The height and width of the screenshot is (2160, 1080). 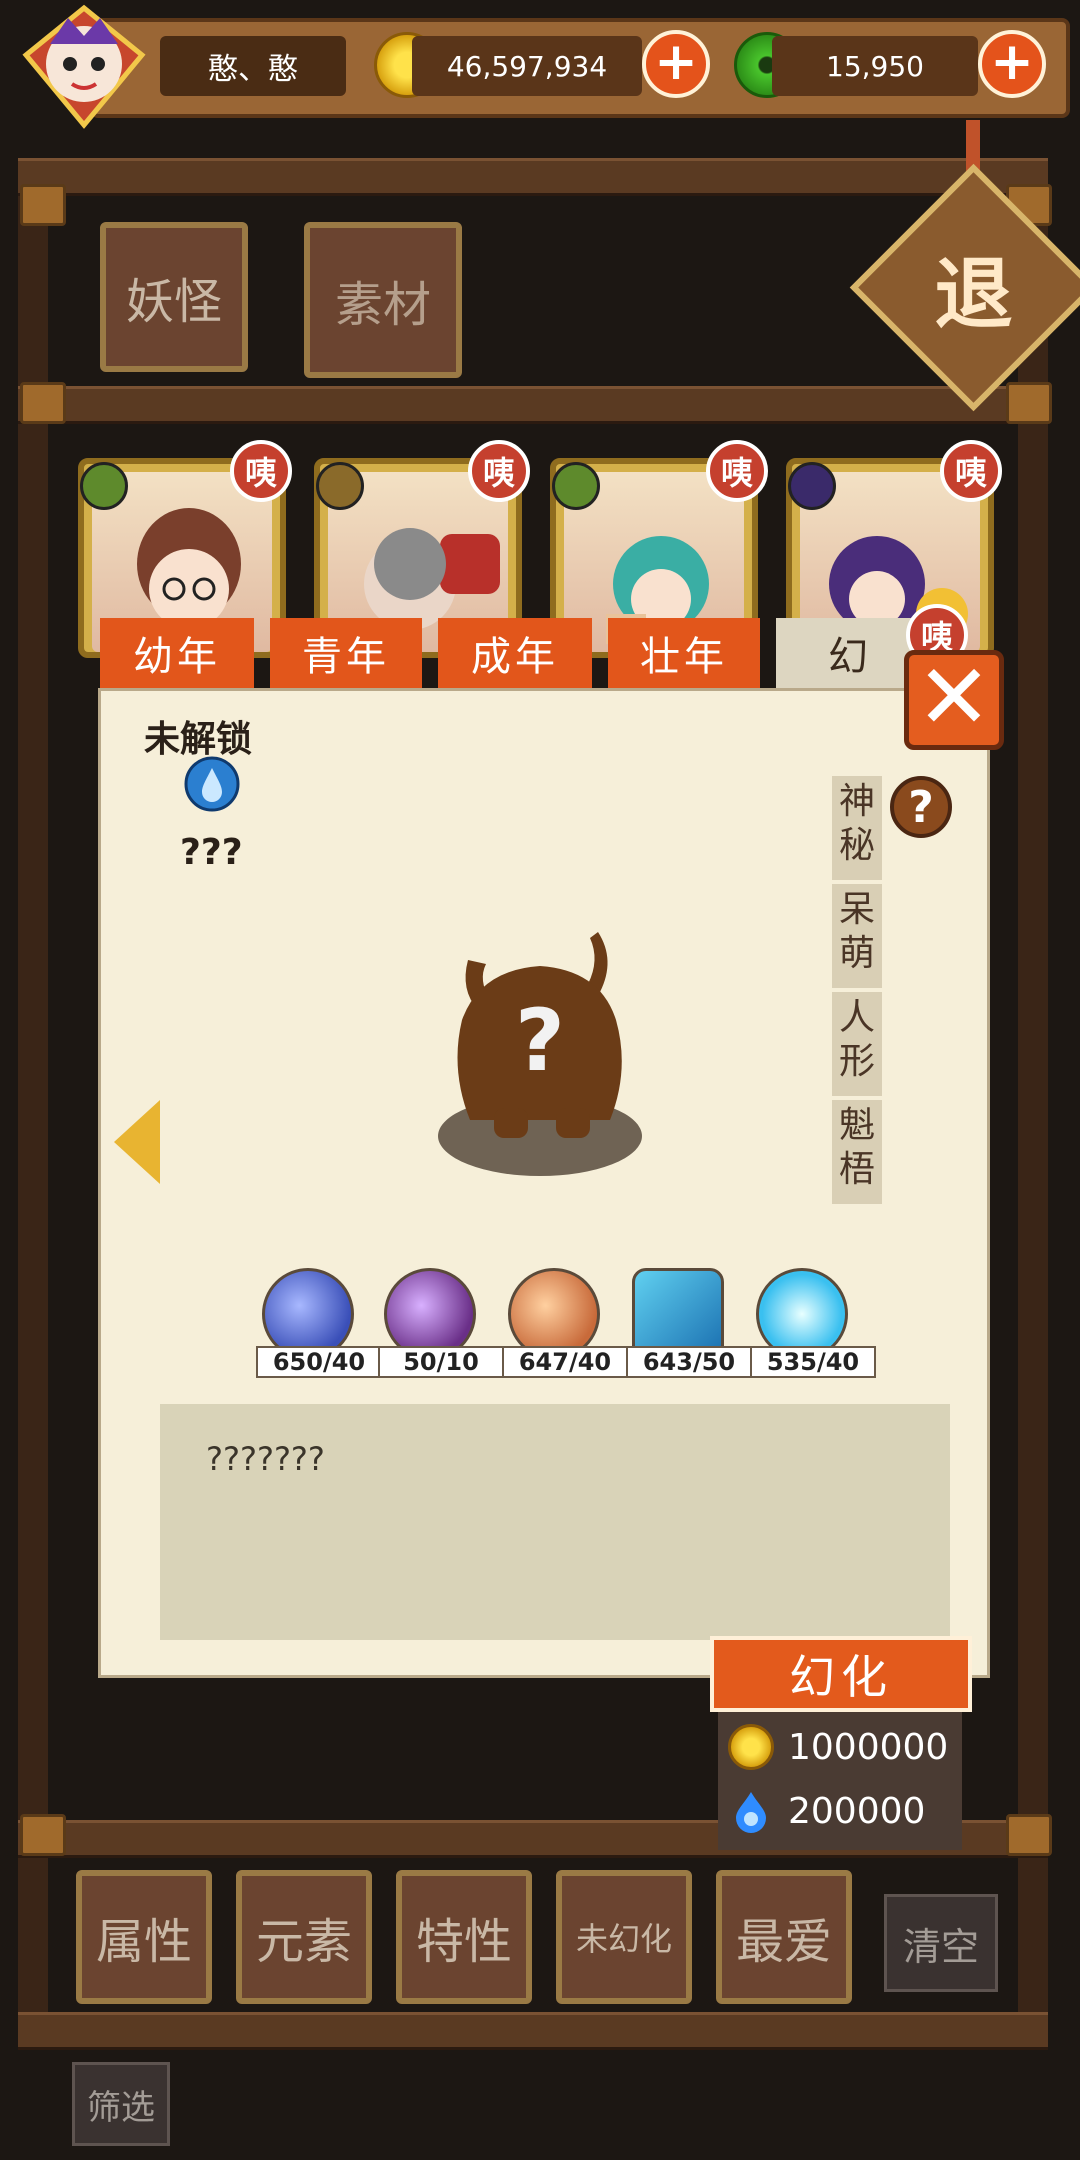 I want to click on filter-favorite-button: 最爱, so click(x=784, y=1937).